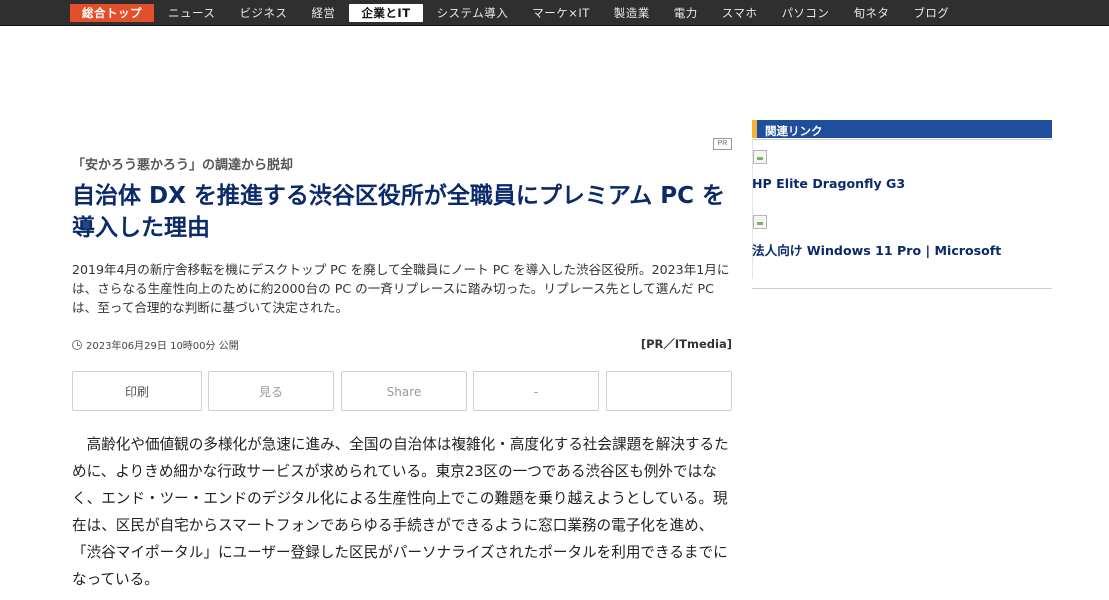 Image resolution: width=1109 pixels, height=600 pixels. I want to click on article-title: 自治体 DX を推進する渋谷区役所が全職員にプレミアム PC を導入した理由, so click(398, 212).